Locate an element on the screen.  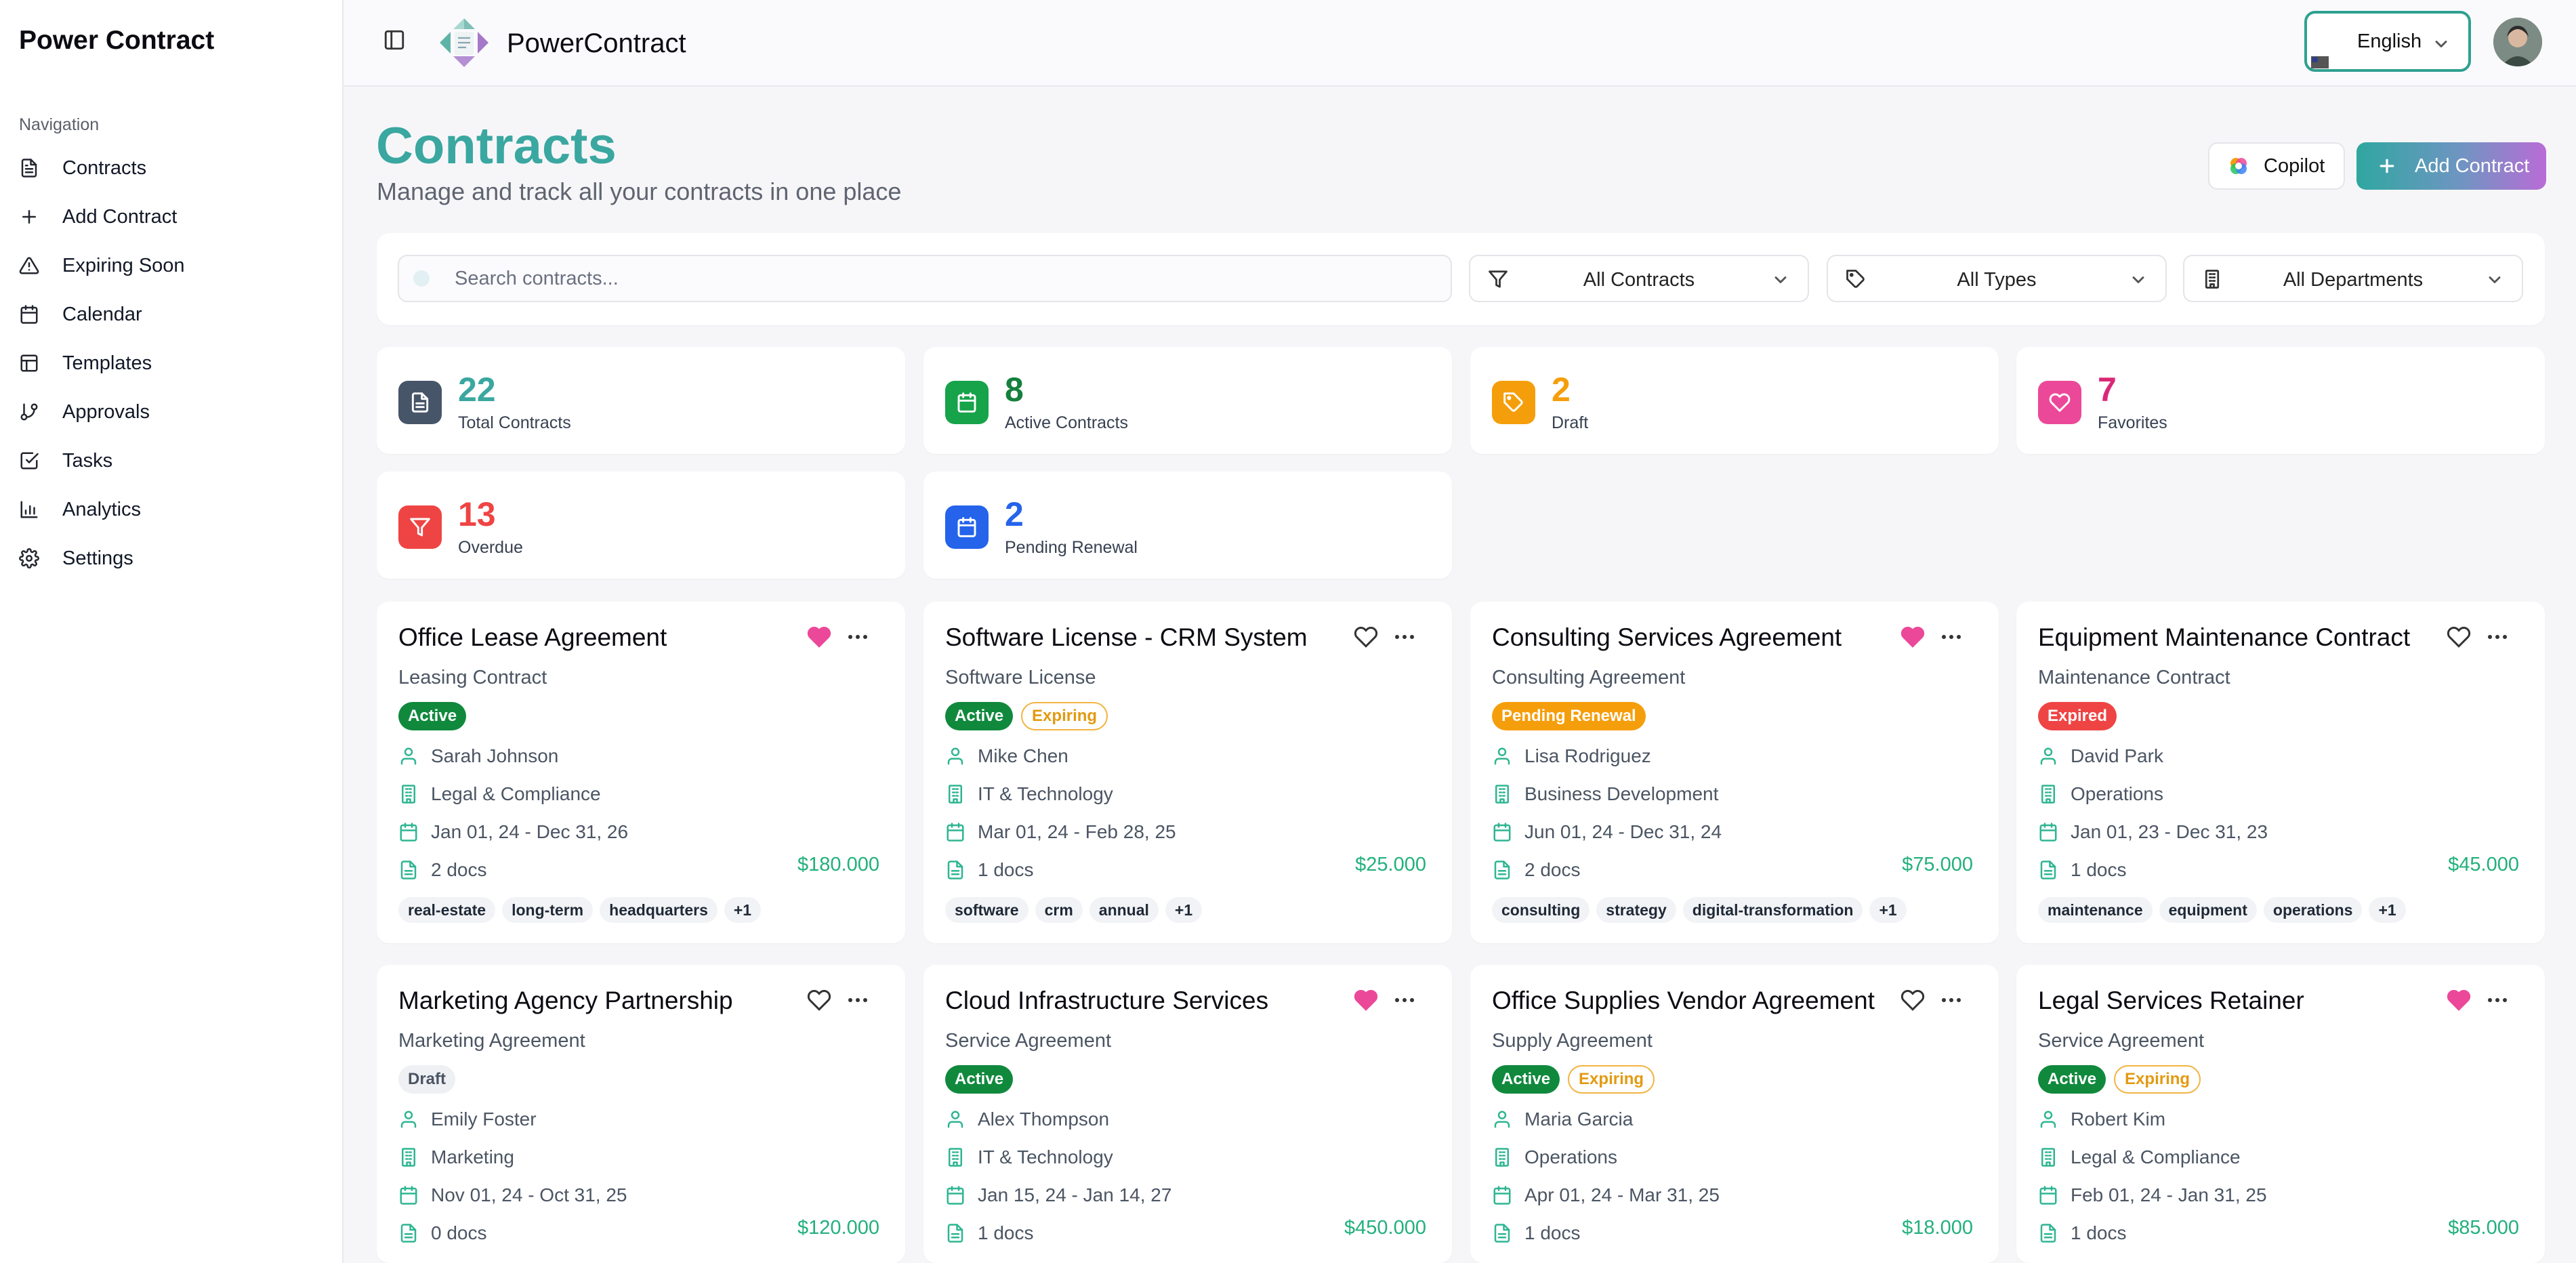
status-badge: Expiring is located at coordinates (2157, 1079).